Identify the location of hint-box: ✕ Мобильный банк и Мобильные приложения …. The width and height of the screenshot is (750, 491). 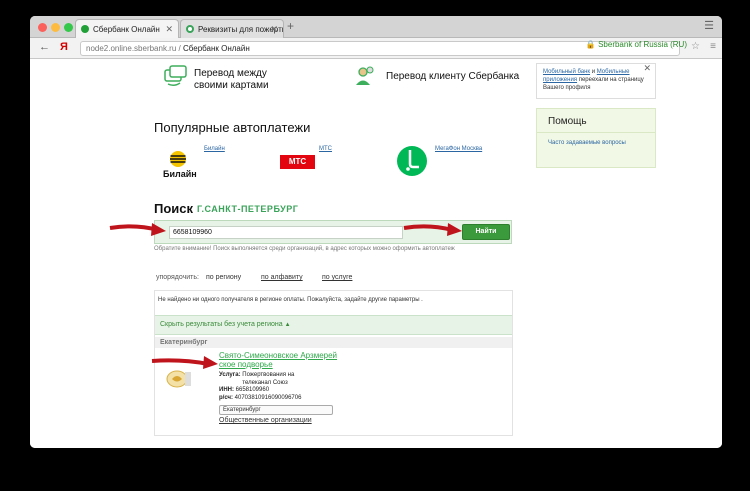
(596, 81).